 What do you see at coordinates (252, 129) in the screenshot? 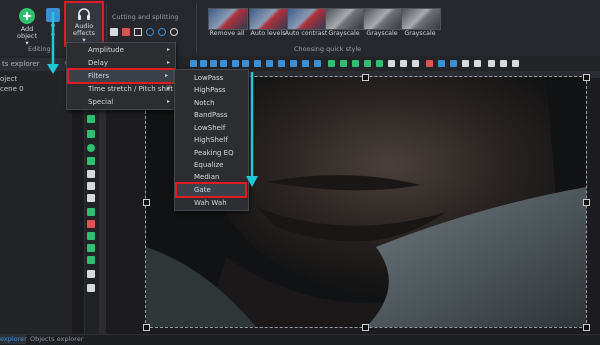
I see `annotation-arrow-right` at bounding box center [252, 129].